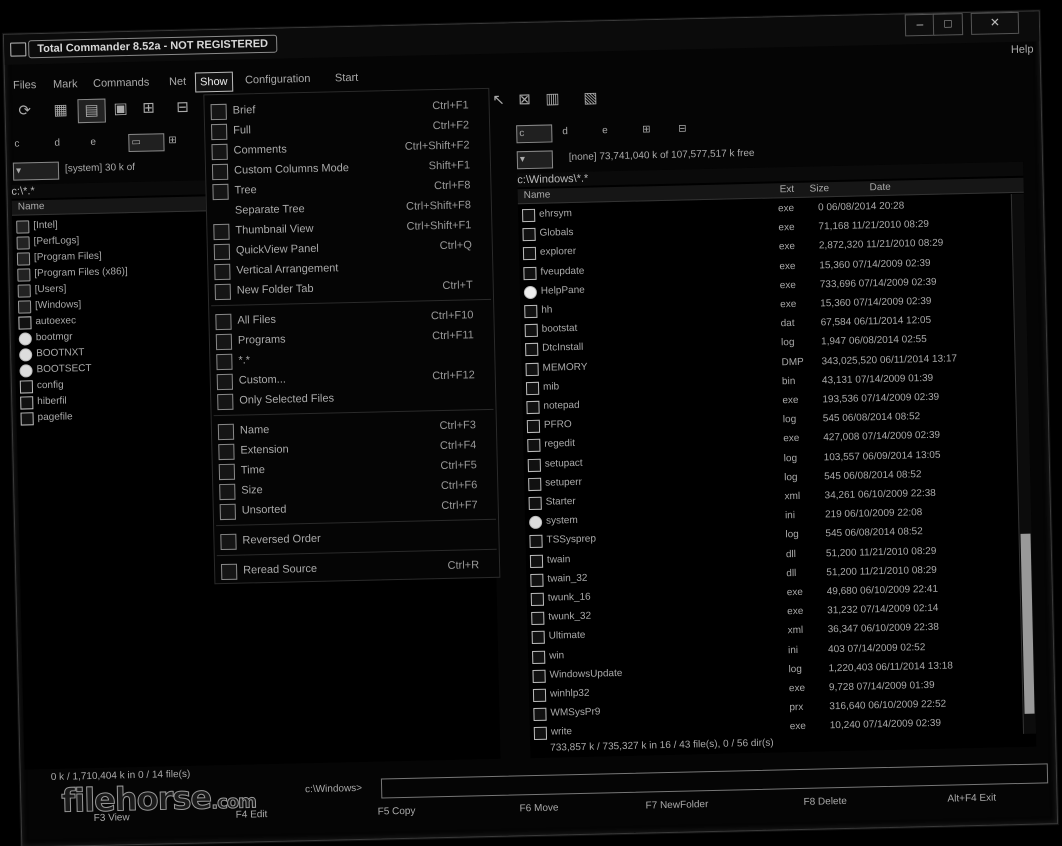  What do you see at coordinates (16, 144) in the screenshot?
I see `left-drive-c: c` at bounding box center [16, 144].